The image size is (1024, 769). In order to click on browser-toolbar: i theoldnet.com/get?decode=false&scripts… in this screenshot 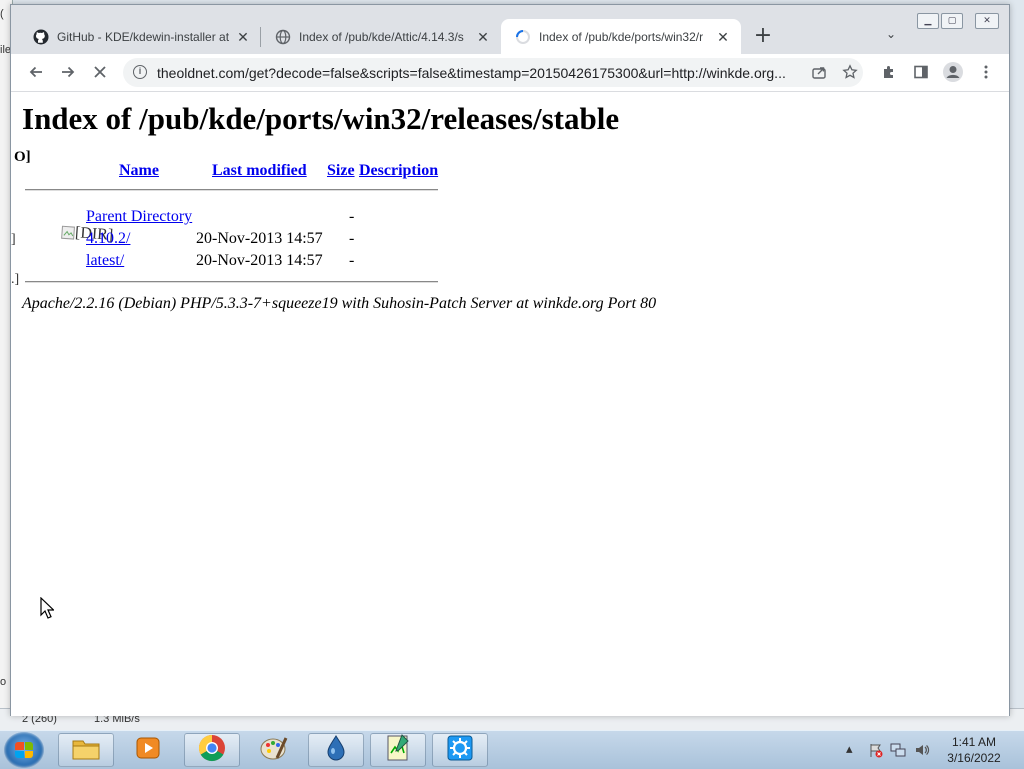, I will do `click(510, 73)`.